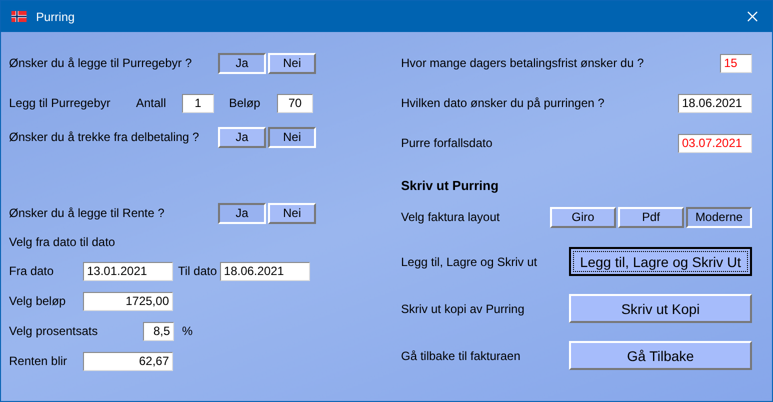 The width and height of the screenshot is (773, 402). What do you see at coordinates (128, 271) in the screenshot?
I see `from-date-field: 13.01.2021` at bounding box center [128, 271].